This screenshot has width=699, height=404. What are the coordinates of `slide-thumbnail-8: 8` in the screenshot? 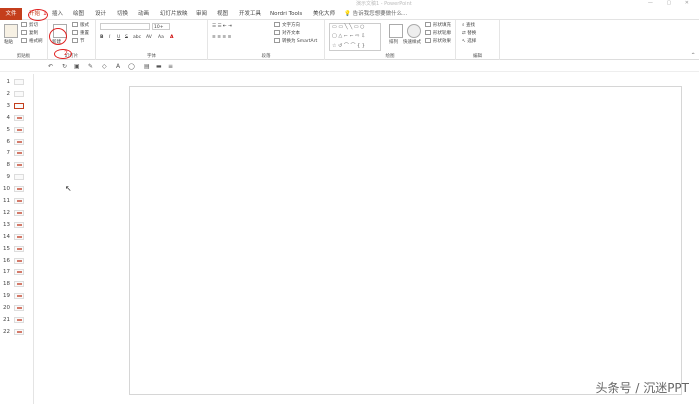 It's located at (17, 165).